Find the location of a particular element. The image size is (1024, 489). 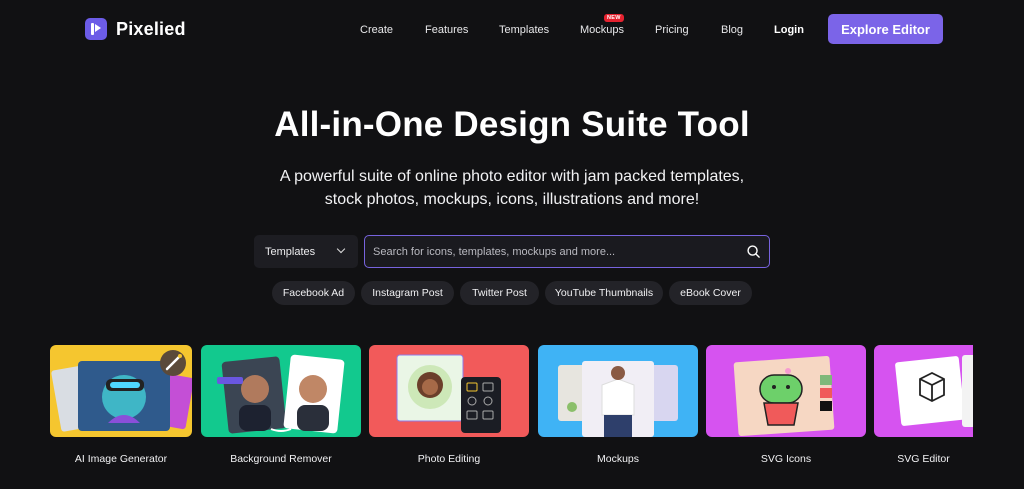

search-bar is located at coordinates (567, 251).